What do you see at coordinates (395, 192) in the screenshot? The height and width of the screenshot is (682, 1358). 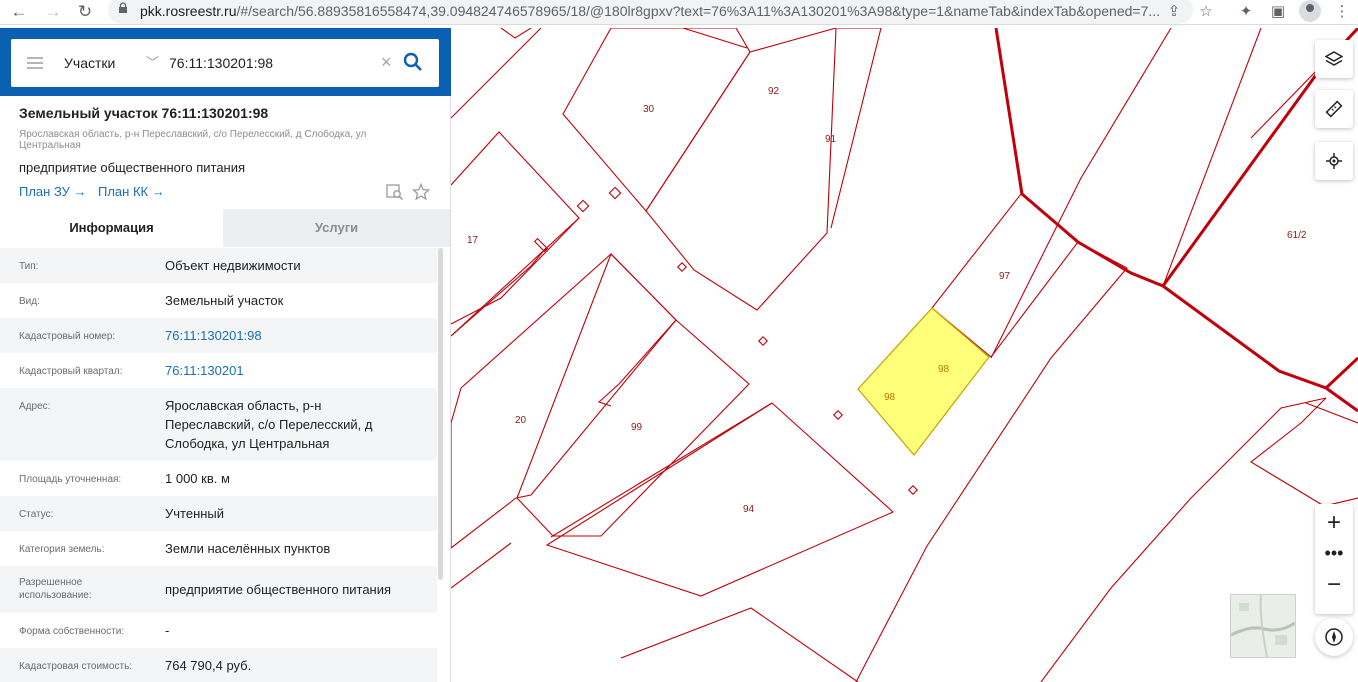 I see `zoom-to-object-icon` at bounding box center [395, 192].